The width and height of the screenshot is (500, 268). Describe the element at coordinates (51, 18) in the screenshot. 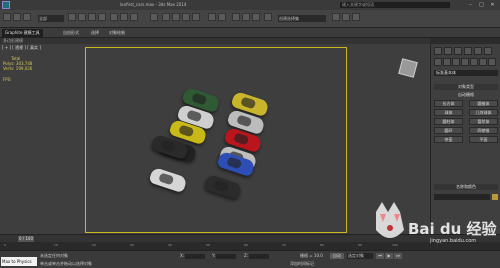

I see `selection-filter-dropdown: 全部` at that location.